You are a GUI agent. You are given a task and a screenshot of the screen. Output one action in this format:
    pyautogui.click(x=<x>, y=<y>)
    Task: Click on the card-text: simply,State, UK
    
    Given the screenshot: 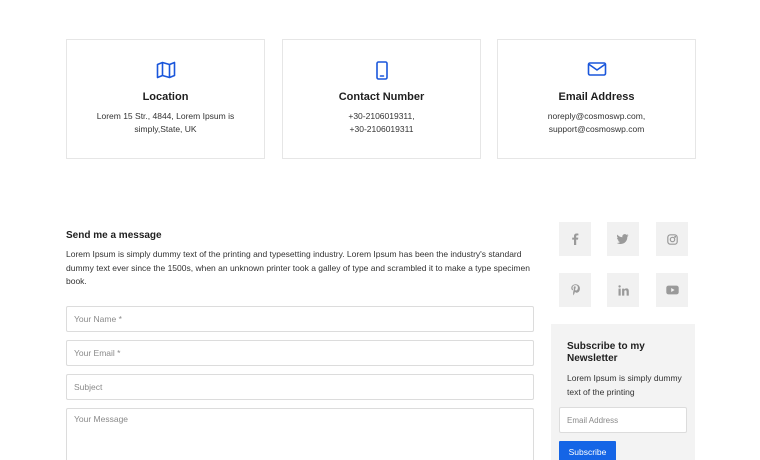 What is the action you would take?
    pyautogui.click(x=165, y=129)
    